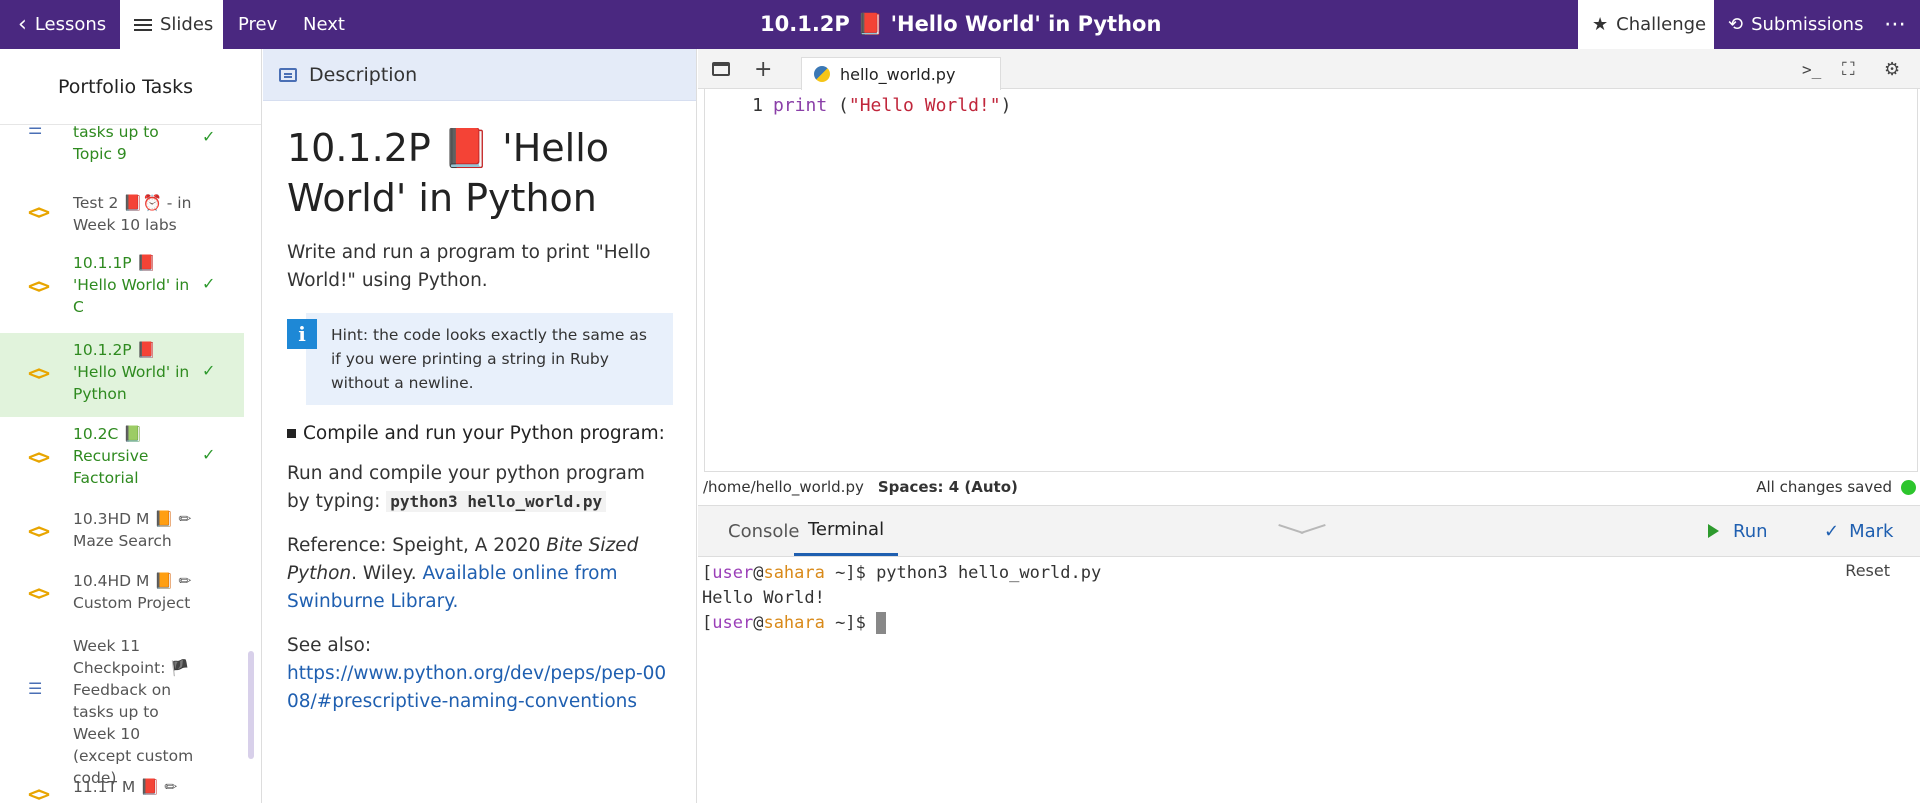  Describe the element at coordinates (111, 456) in the screenshot. I see `sidebar-item-label: 10.2C 📗 Recursive Factorial` at that location.